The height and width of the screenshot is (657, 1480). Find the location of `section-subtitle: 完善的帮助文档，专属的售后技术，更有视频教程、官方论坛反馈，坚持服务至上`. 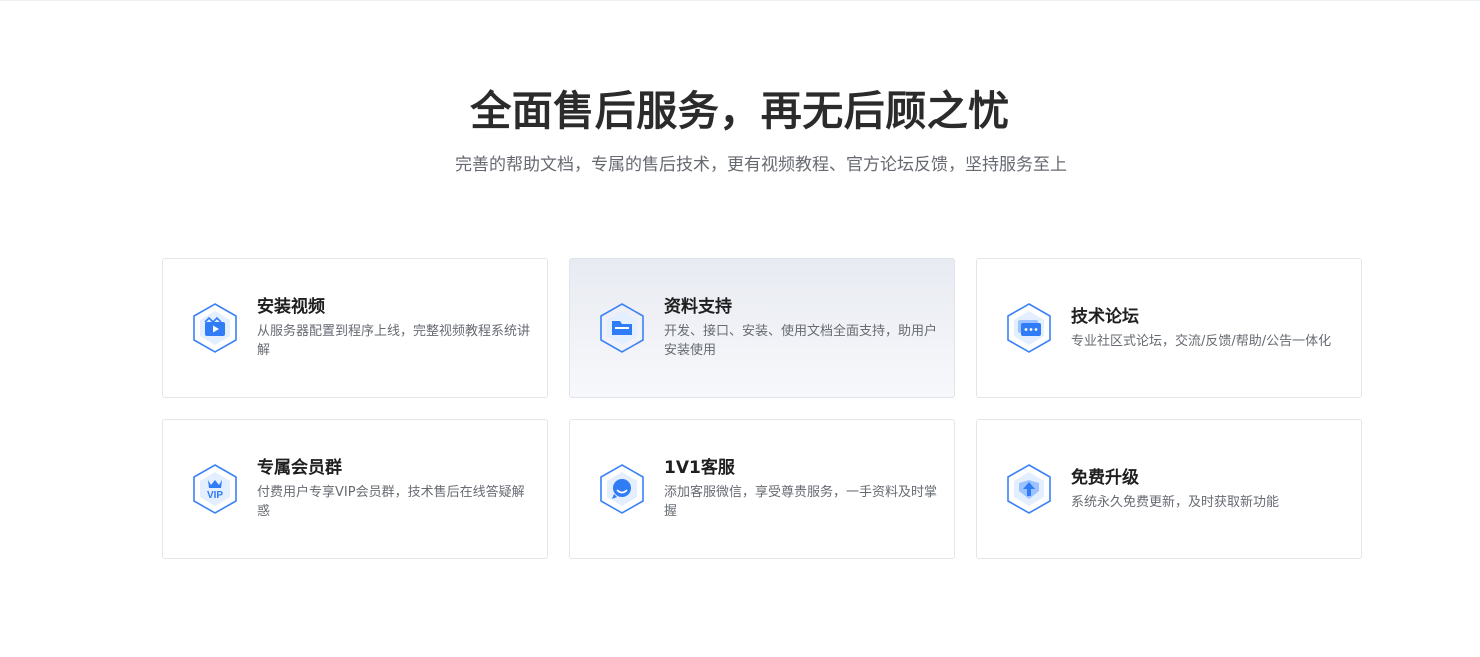

section-subtitle: 完善的帮助文档，专属的售后技术，更有视频教程、官方论坛反馈，坚持服务至上 is located at coordinates (761, 165).